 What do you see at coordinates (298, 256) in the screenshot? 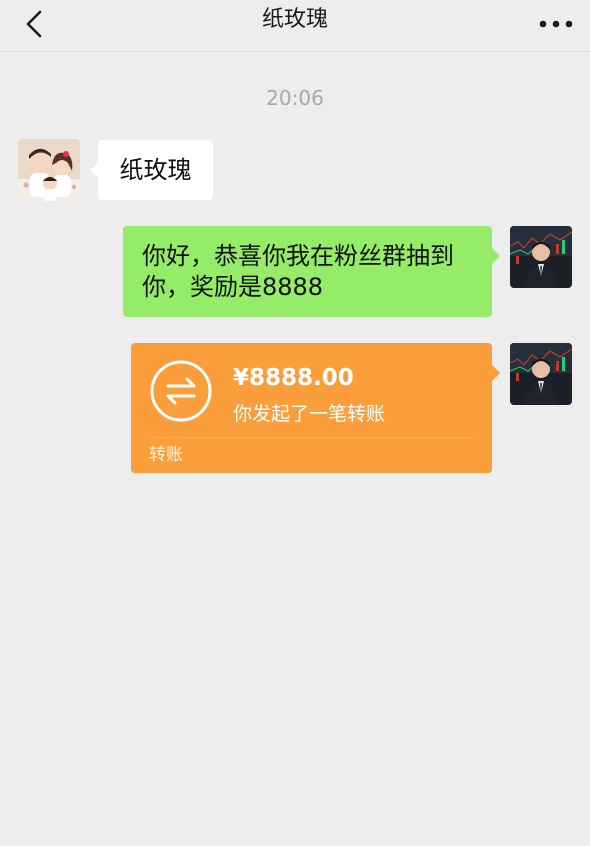
I see `outgoing-message-line-1: 你好，恭喜你我在粉丝群抽到` at bounding box center [298, 256].